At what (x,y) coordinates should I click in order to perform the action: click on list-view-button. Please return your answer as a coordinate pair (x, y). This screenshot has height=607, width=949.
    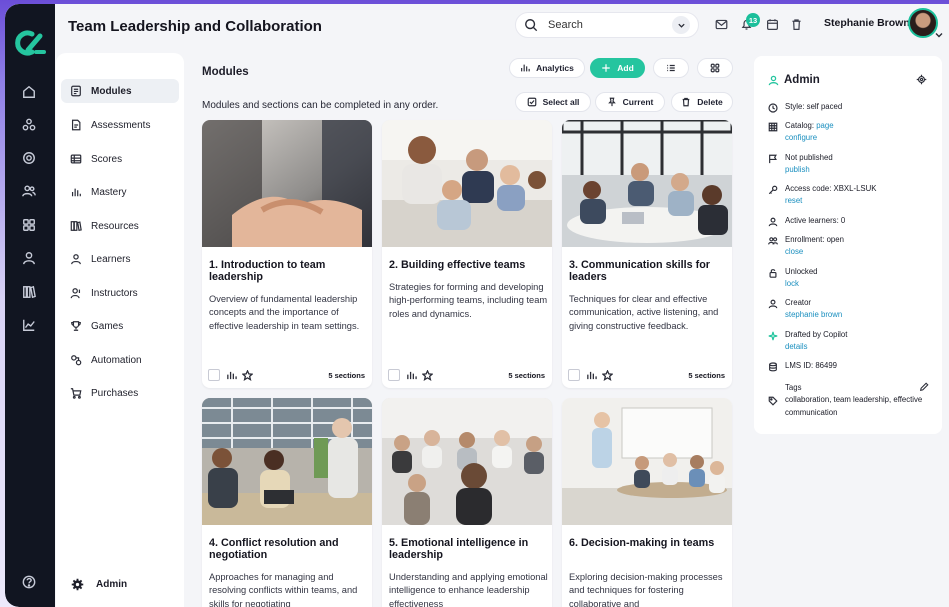
    Looking at the image, I should click on (671, 68).